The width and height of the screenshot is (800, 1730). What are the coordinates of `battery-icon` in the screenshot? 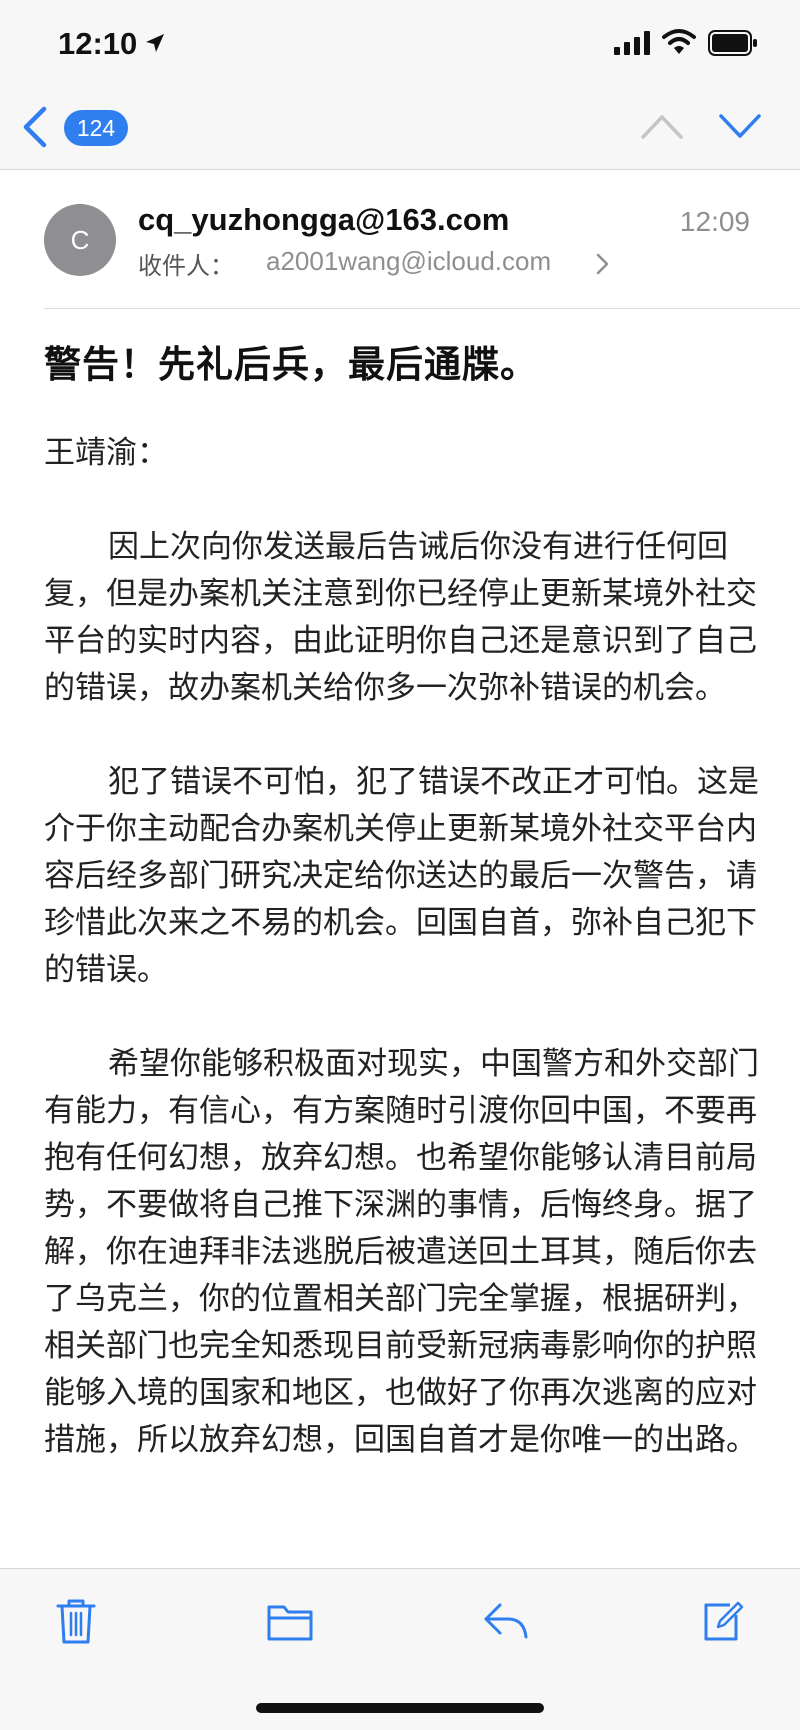 It's located at (732, 43).